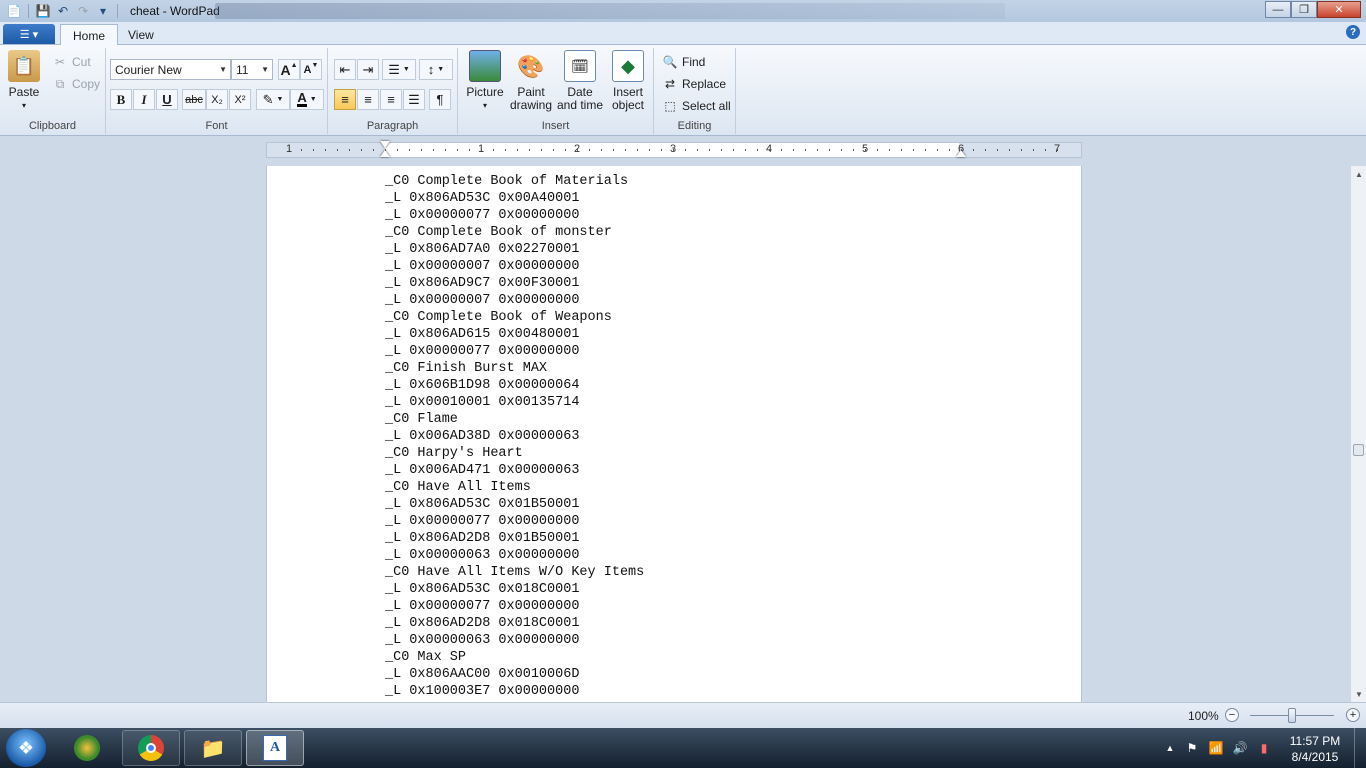 This screenshot has height=768, width=1366. I want to click on cut-button: ✂ Cut, so click(71, 62).